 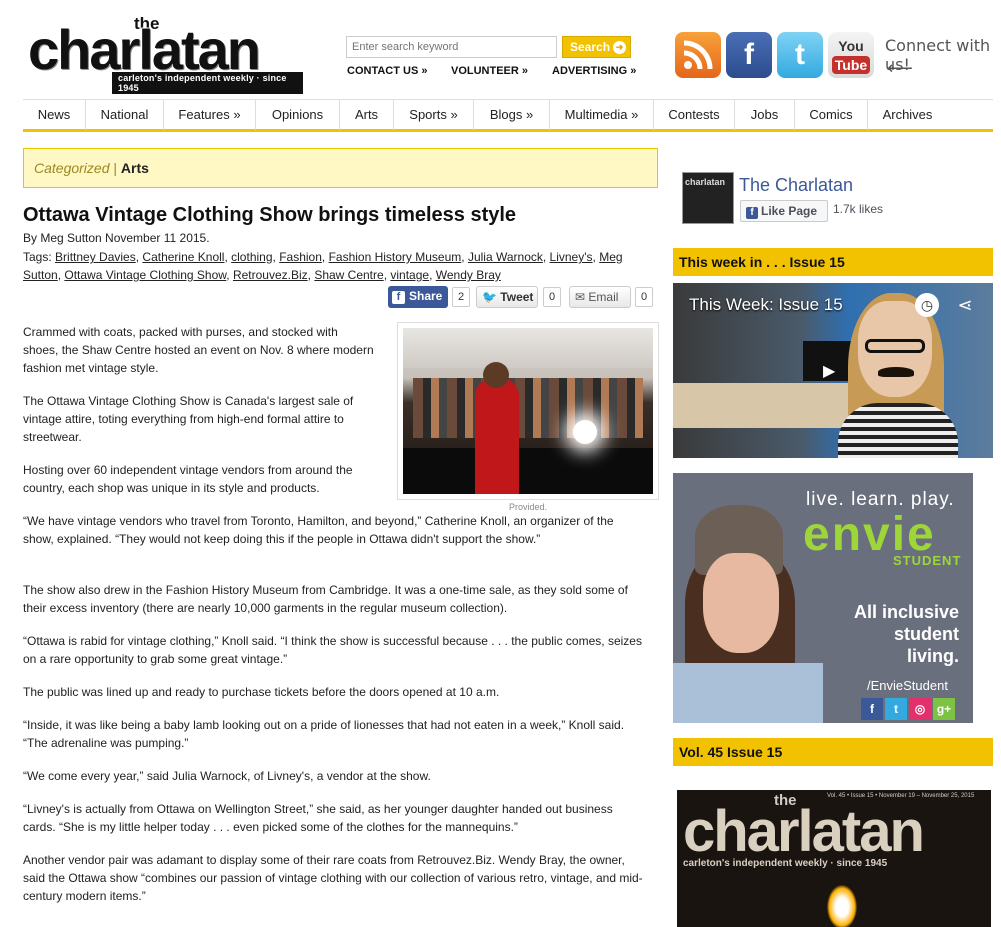 I want to click on nav-features: Features », so click(x=210, y=115).